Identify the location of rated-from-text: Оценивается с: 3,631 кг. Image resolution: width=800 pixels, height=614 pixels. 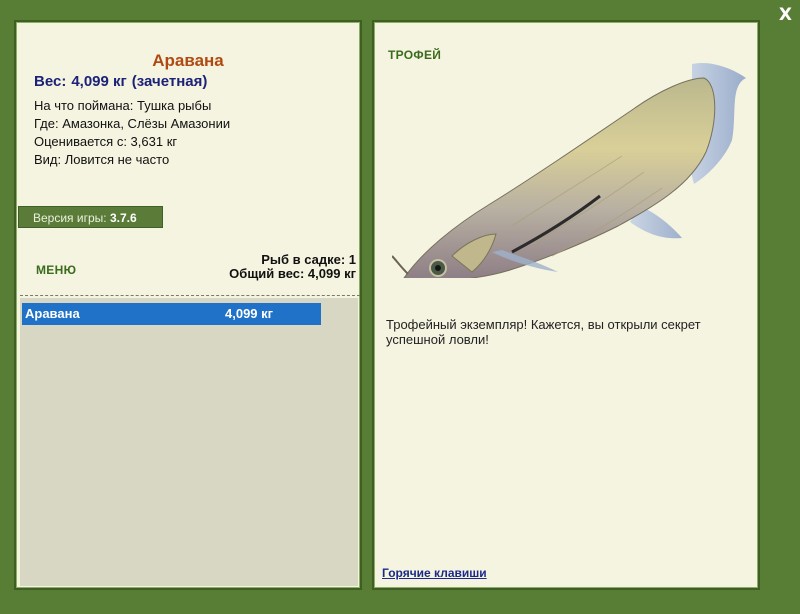
(106, 141).